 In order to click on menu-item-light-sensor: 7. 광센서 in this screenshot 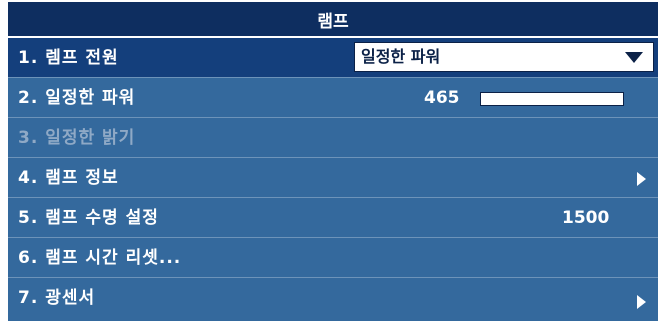, I will do `click(333, 299)`.